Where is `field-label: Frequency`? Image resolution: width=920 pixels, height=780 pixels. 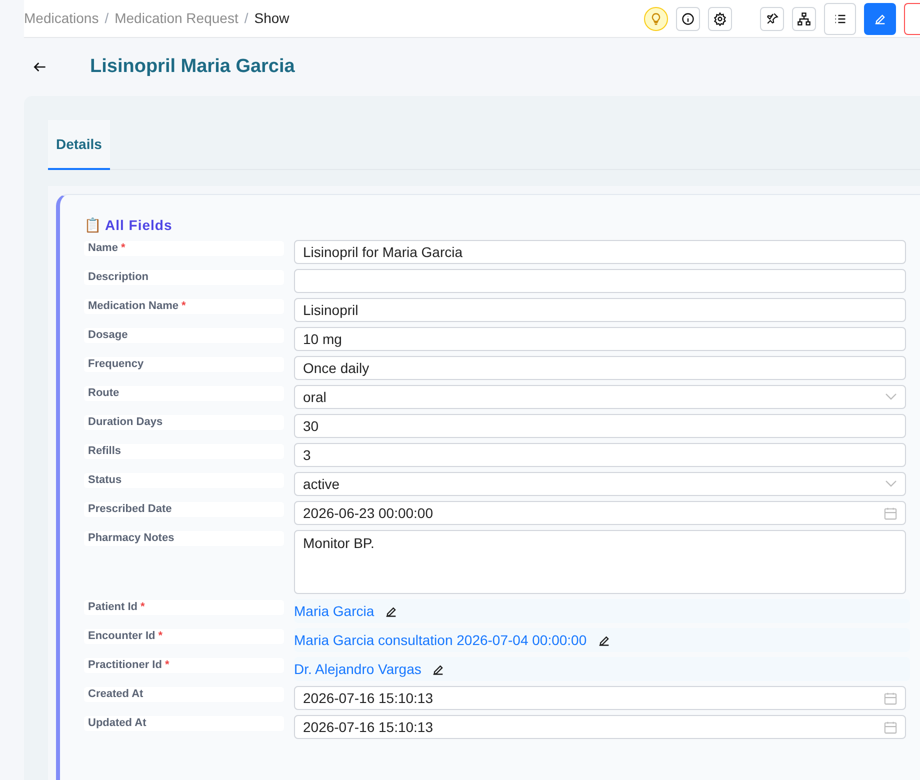
field-label: Frequency is located at coordinates (184, 364).